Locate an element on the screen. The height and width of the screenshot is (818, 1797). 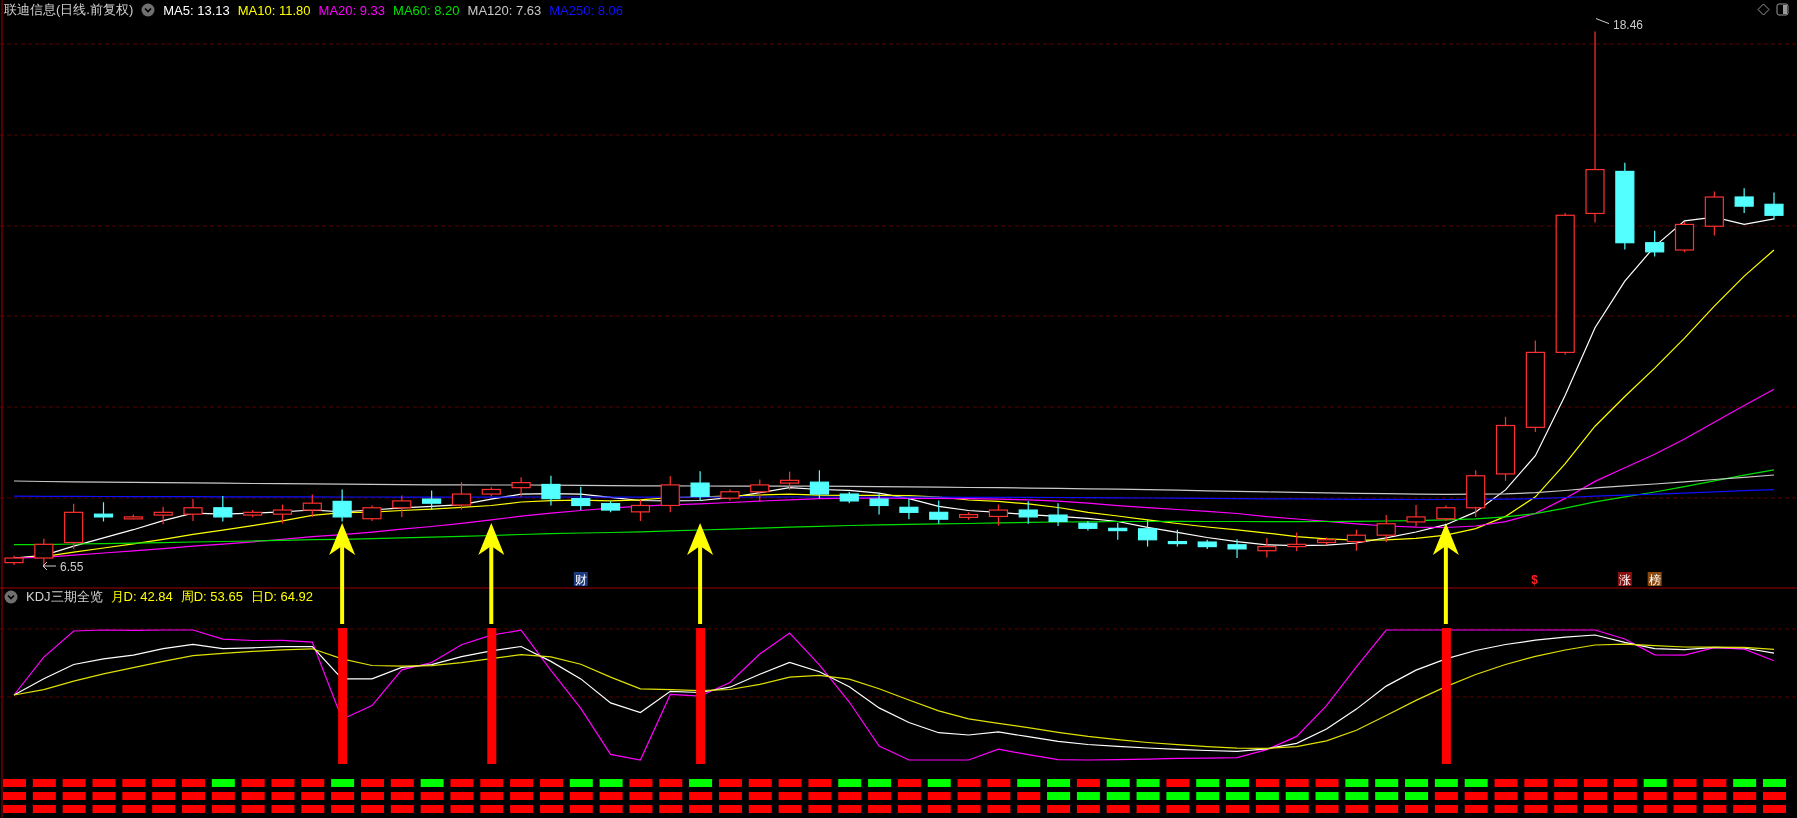
event-tag: 涨 is located at coordinates (1624, 579).